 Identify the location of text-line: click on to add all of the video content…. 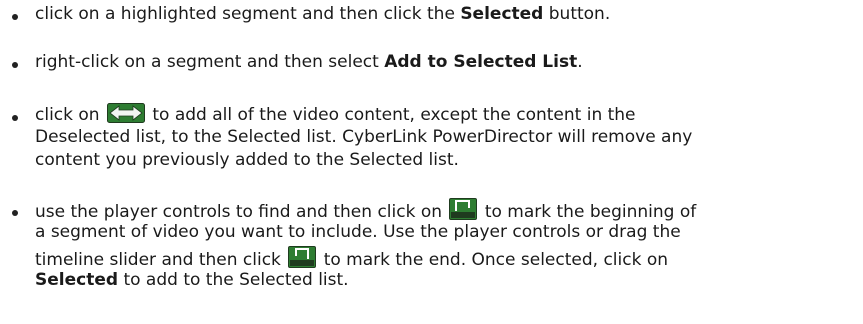
(335, 115).